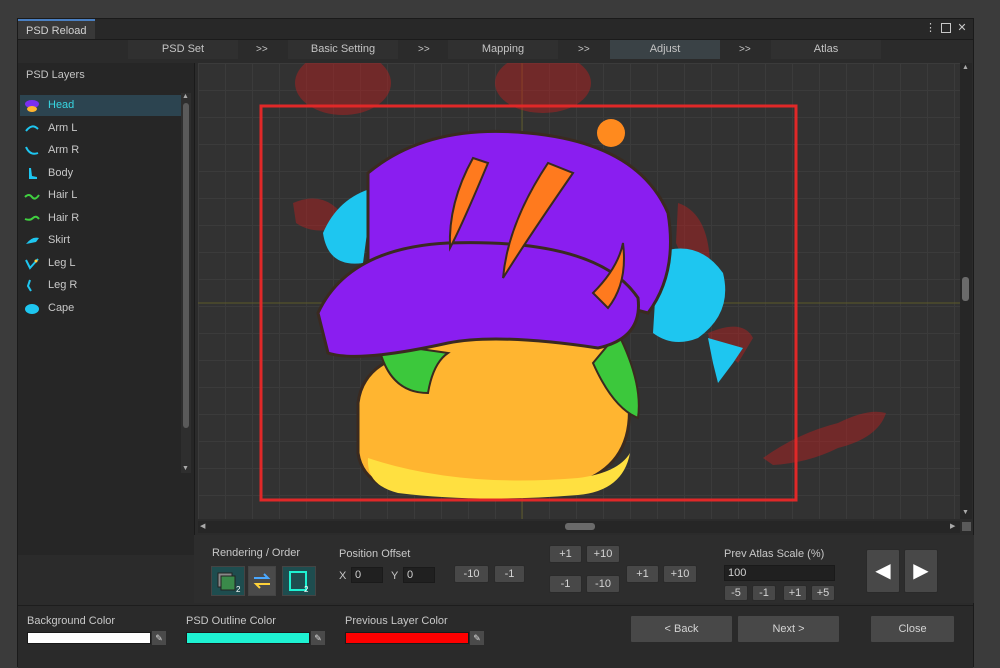 Image resolution: width=1000 pixels, height=668 pixels. I want to click on hair-r-icon, so click(32, 218).